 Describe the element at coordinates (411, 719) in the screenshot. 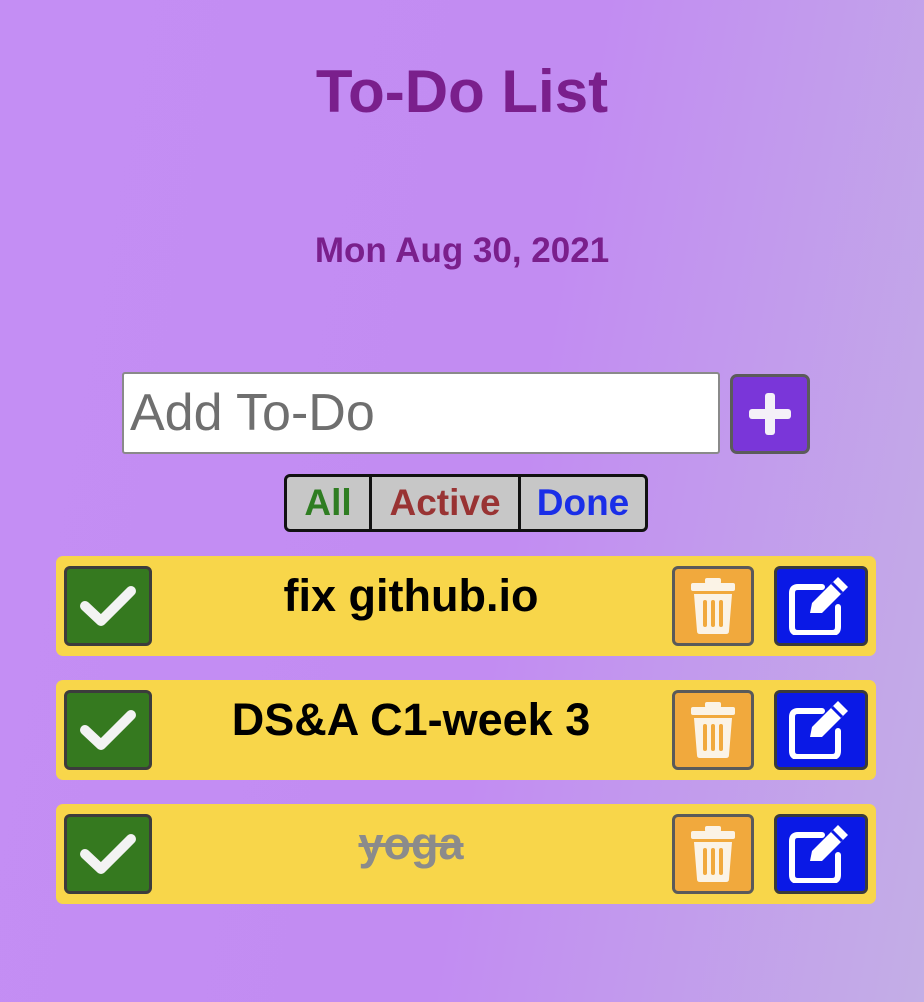

I see `todo-text: DS&A C1-week 3` at that location.